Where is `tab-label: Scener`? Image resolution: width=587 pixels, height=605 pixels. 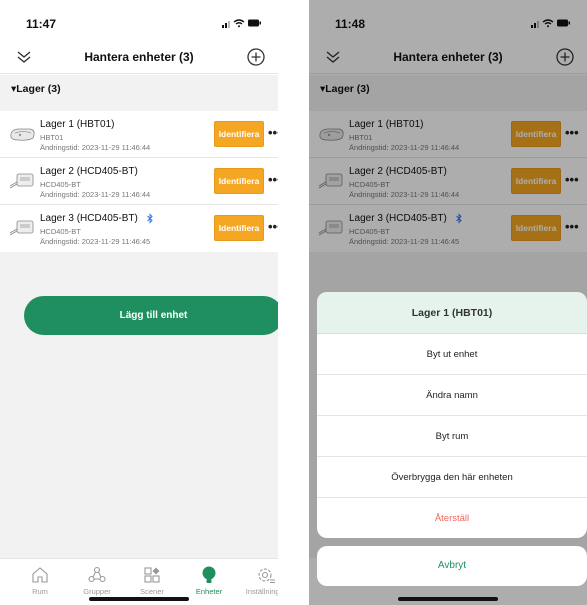
tab-label: Scener is located at coordinates (152, 591).